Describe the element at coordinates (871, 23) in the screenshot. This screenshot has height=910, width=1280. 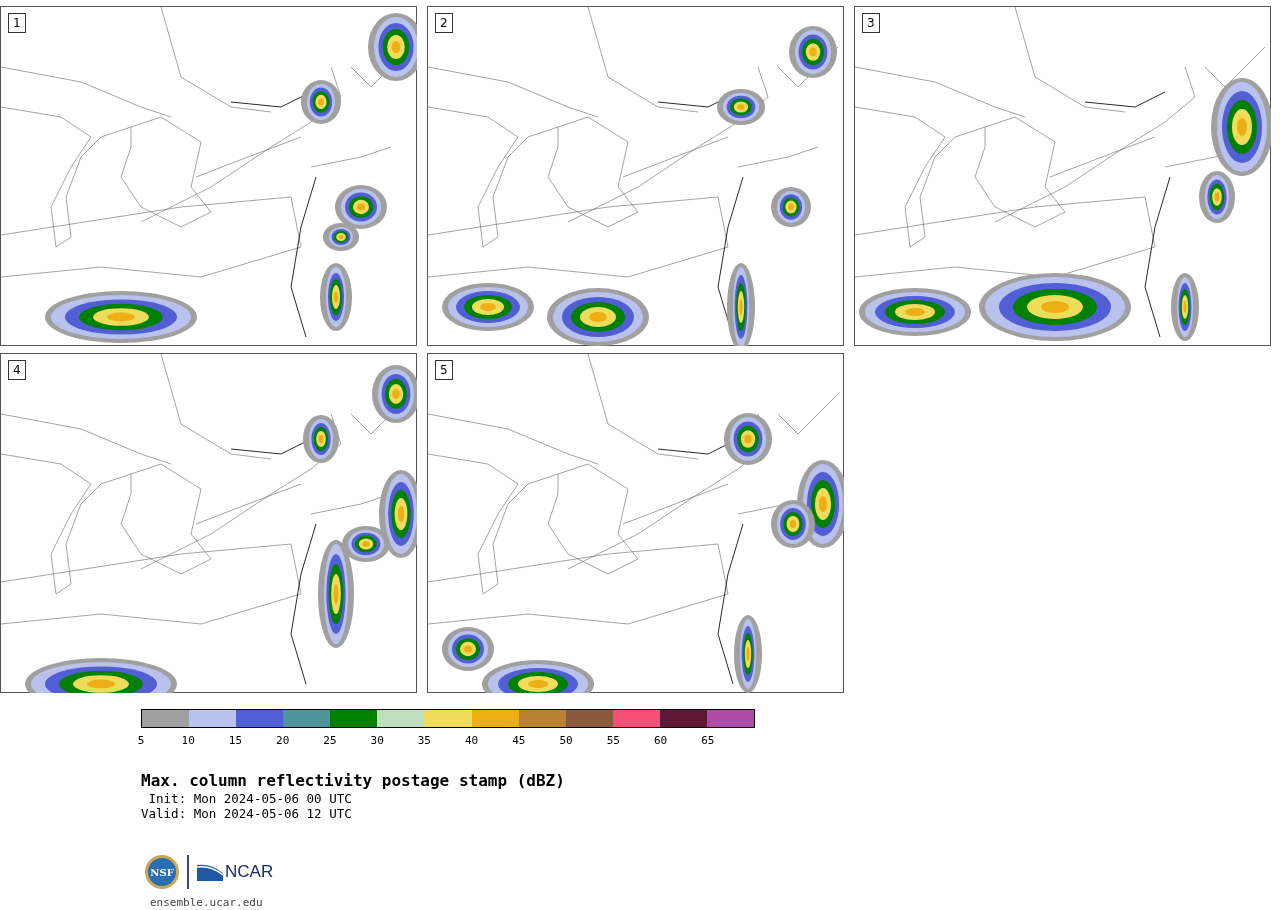
I see `panel-number: 3` at that location.